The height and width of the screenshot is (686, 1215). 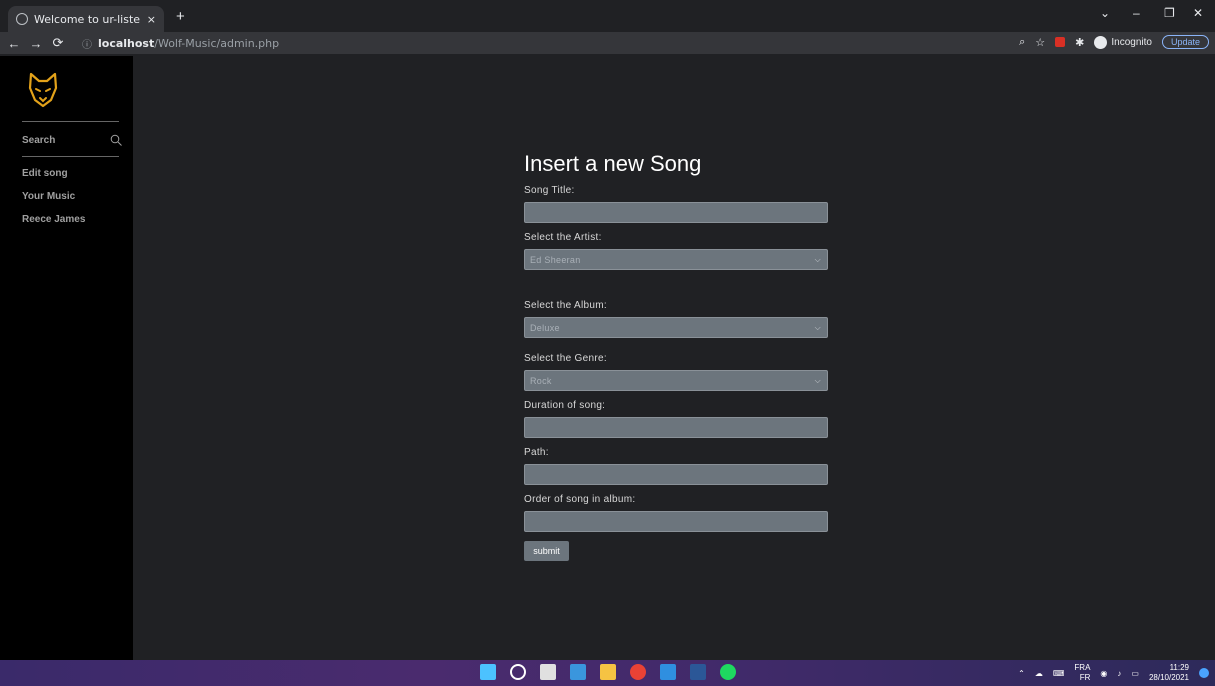 What do you see at coordinates (48, 196) in the screenshot?
I see `sidebar-item-your-music: Your Music` at bounding box center [48, 196].